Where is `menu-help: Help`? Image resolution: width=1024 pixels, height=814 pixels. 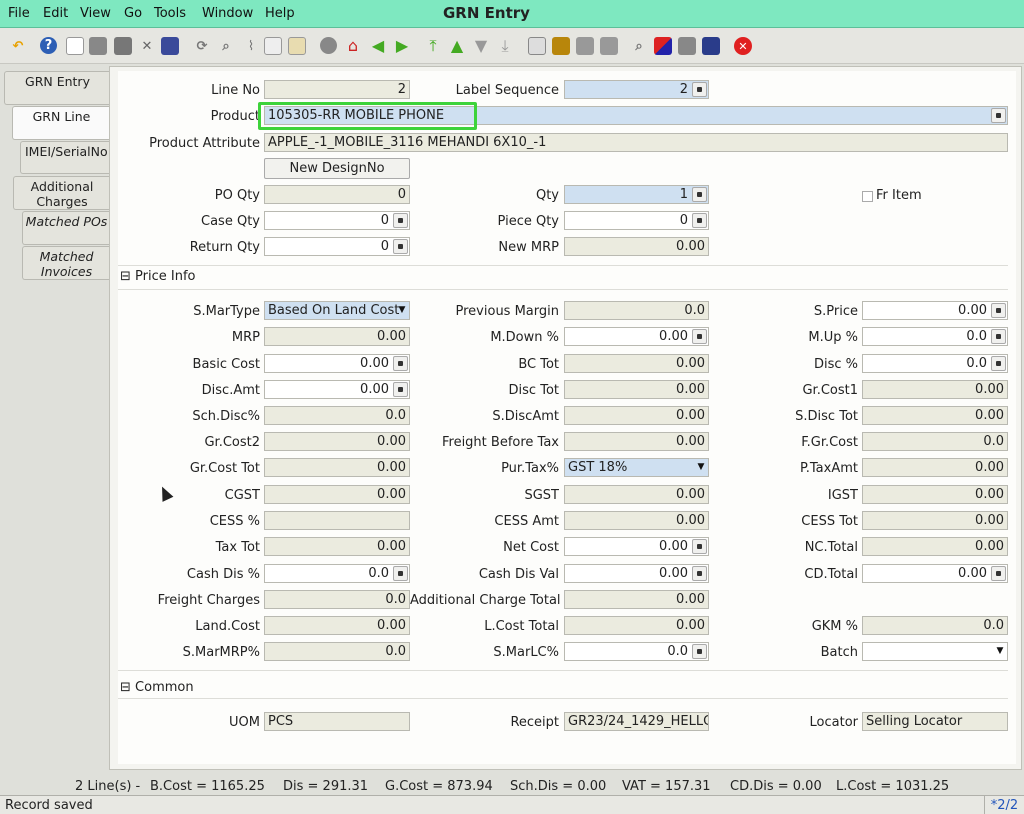
menu-help: Help is located at coordinates (280, 13).